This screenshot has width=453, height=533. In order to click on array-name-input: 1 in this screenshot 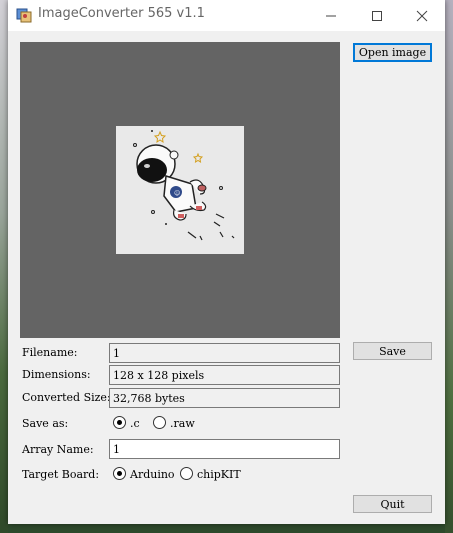, I will do `click(224, 449)`.